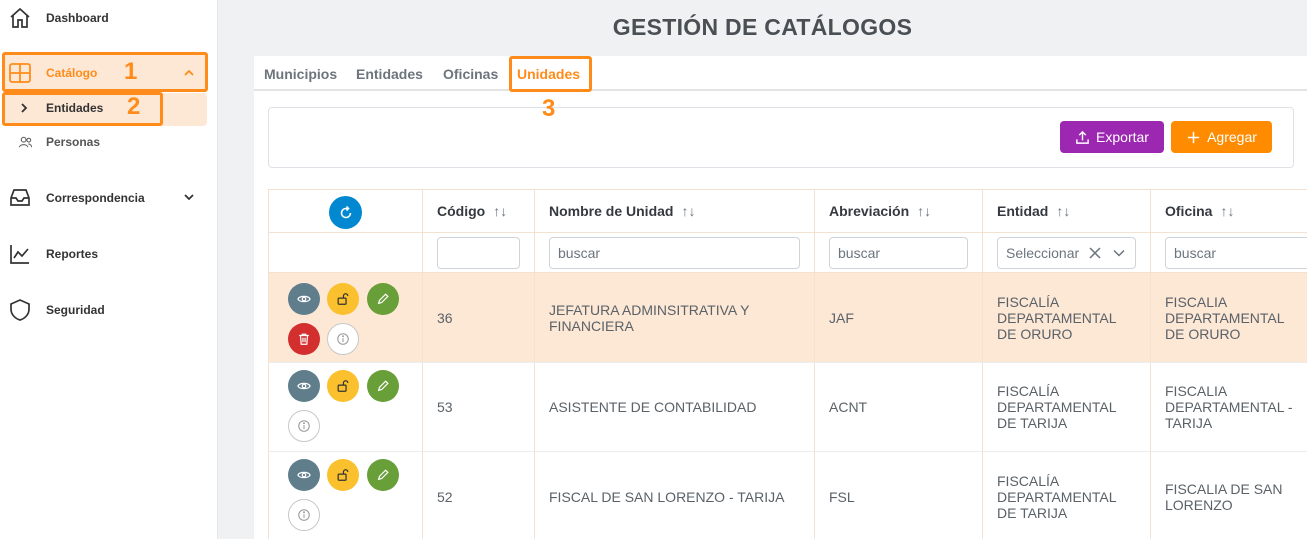 This screenshot has height=539, width=1307. I want to click on filter-cell-actions, so click(345, 253).